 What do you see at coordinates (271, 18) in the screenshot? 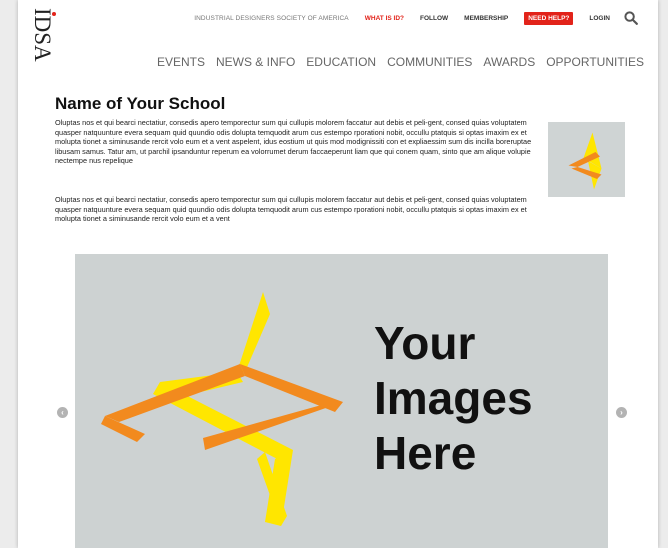
I see `society-link: INDUSTRIAL DESIGNERS SOCIETY OF AMERICA` at bounding box center [271, 18].